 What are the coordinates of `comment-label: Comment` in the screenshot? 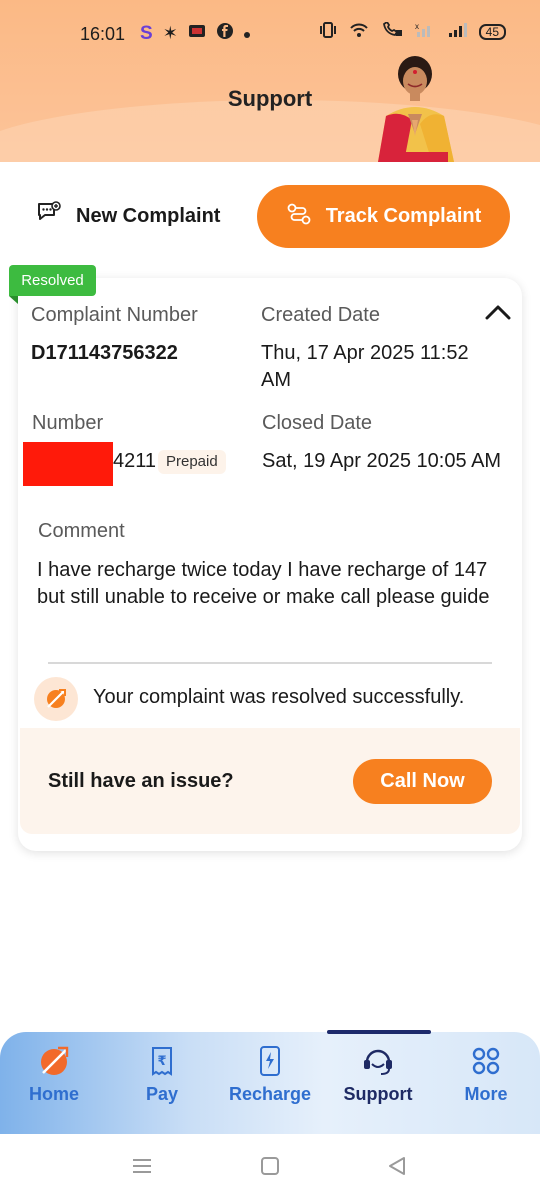 It's located at (81, 531).